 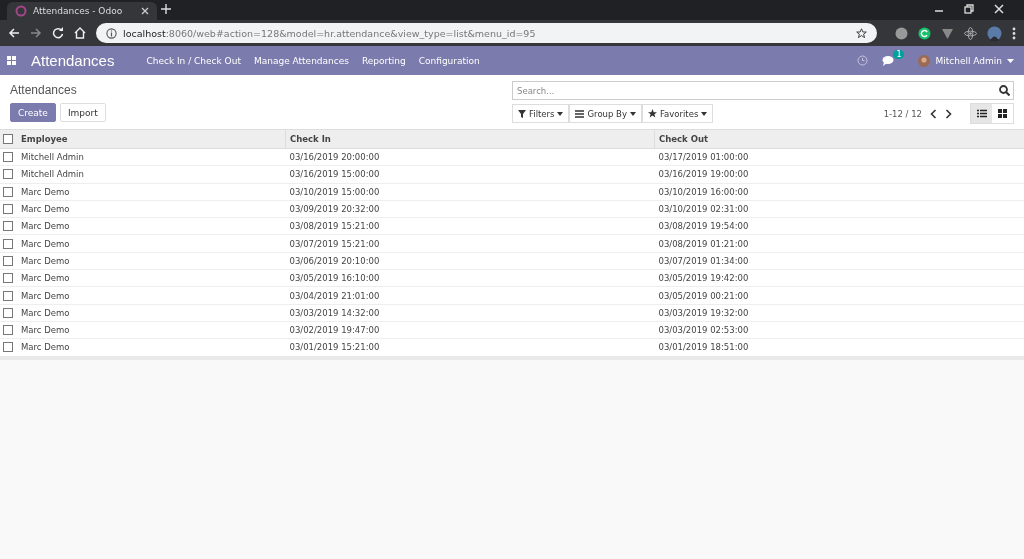 I want to click on menu-icon, so click(x=1014, y=33).